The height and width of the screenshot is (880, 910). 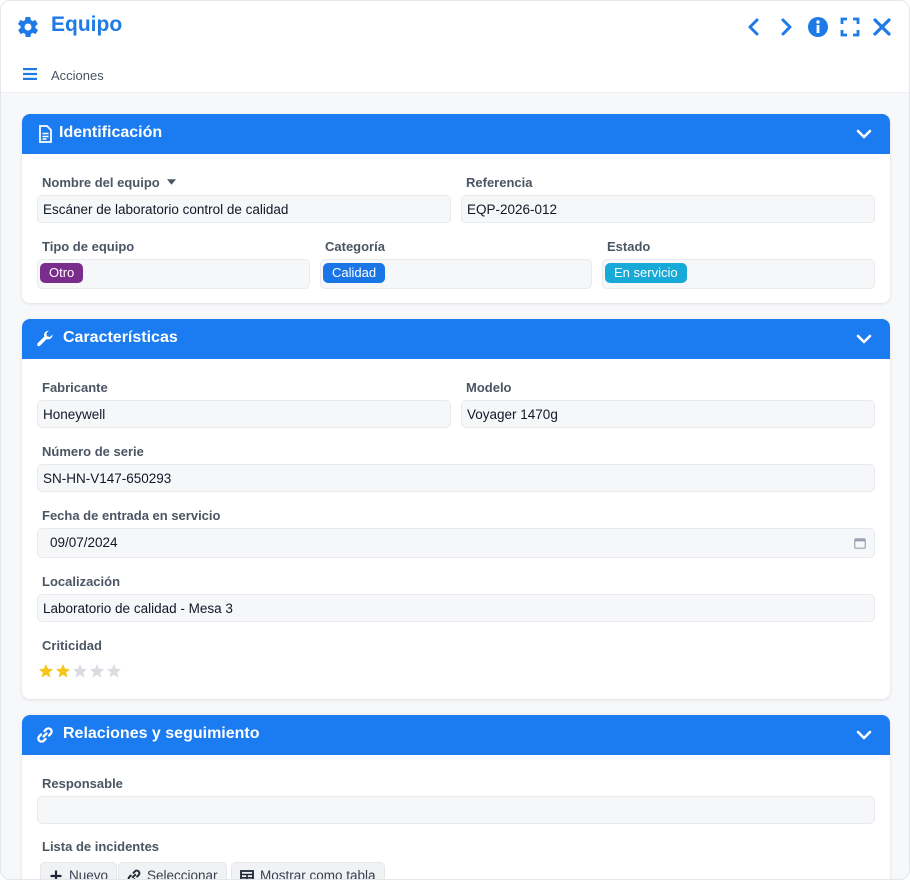 I want to click on wrench-icon, so click(x=45, y=338).